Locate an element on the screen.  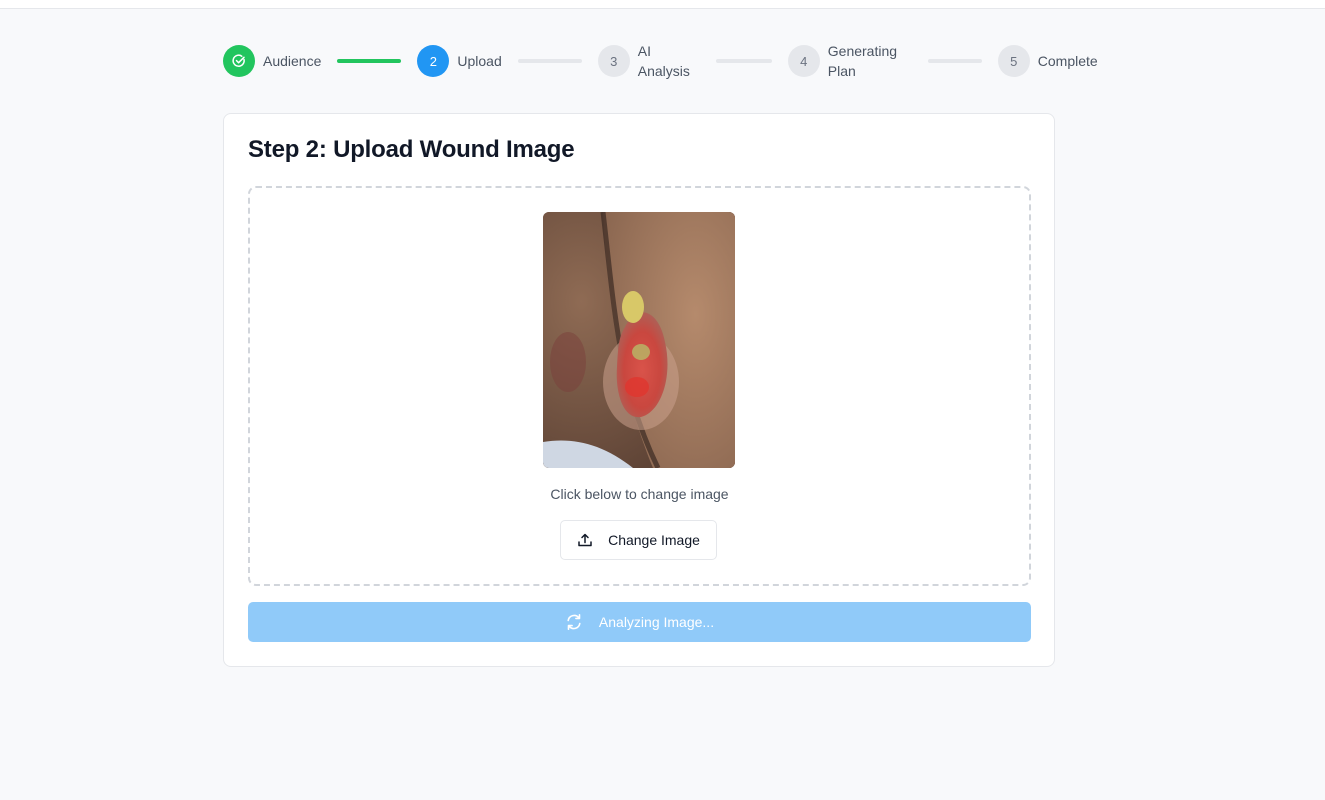
step-label: Audience is located at coordinates (292, 61).